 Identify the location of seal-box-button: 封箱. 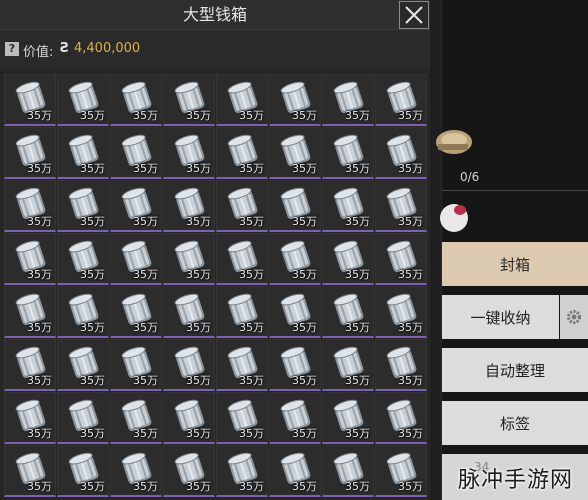
(515, 264).